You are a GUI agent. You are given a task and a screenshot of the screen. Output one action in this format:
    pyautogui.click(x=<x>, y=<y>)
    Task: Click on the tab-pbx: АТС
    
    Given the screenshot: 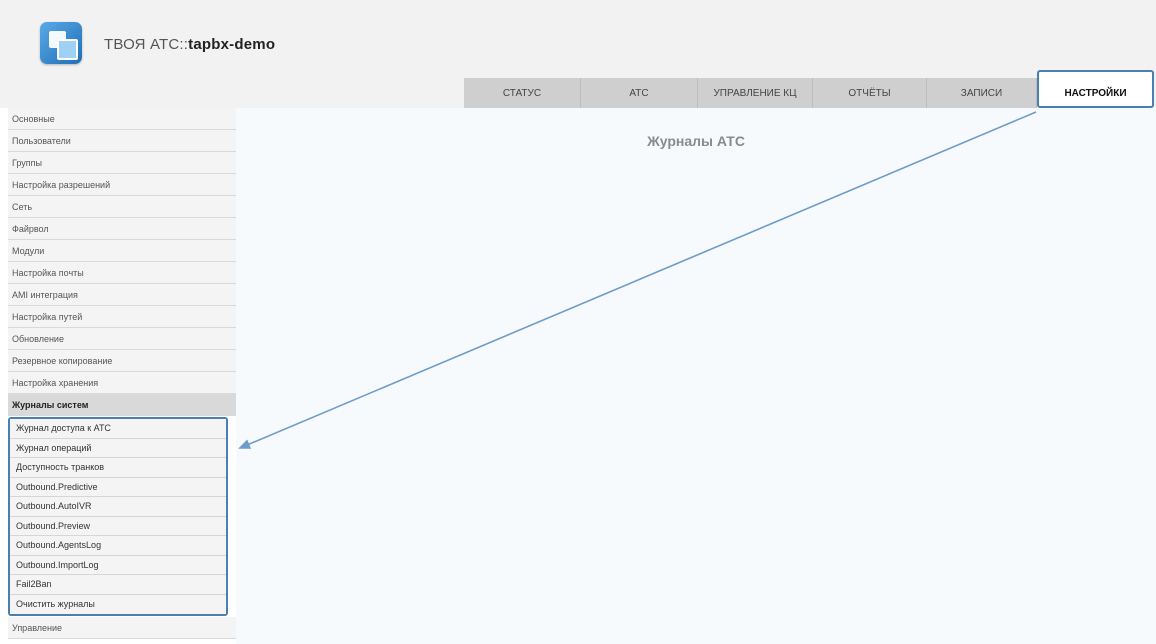 What is the action you would take?
    pyautogui.click(x=639, y=93)
    